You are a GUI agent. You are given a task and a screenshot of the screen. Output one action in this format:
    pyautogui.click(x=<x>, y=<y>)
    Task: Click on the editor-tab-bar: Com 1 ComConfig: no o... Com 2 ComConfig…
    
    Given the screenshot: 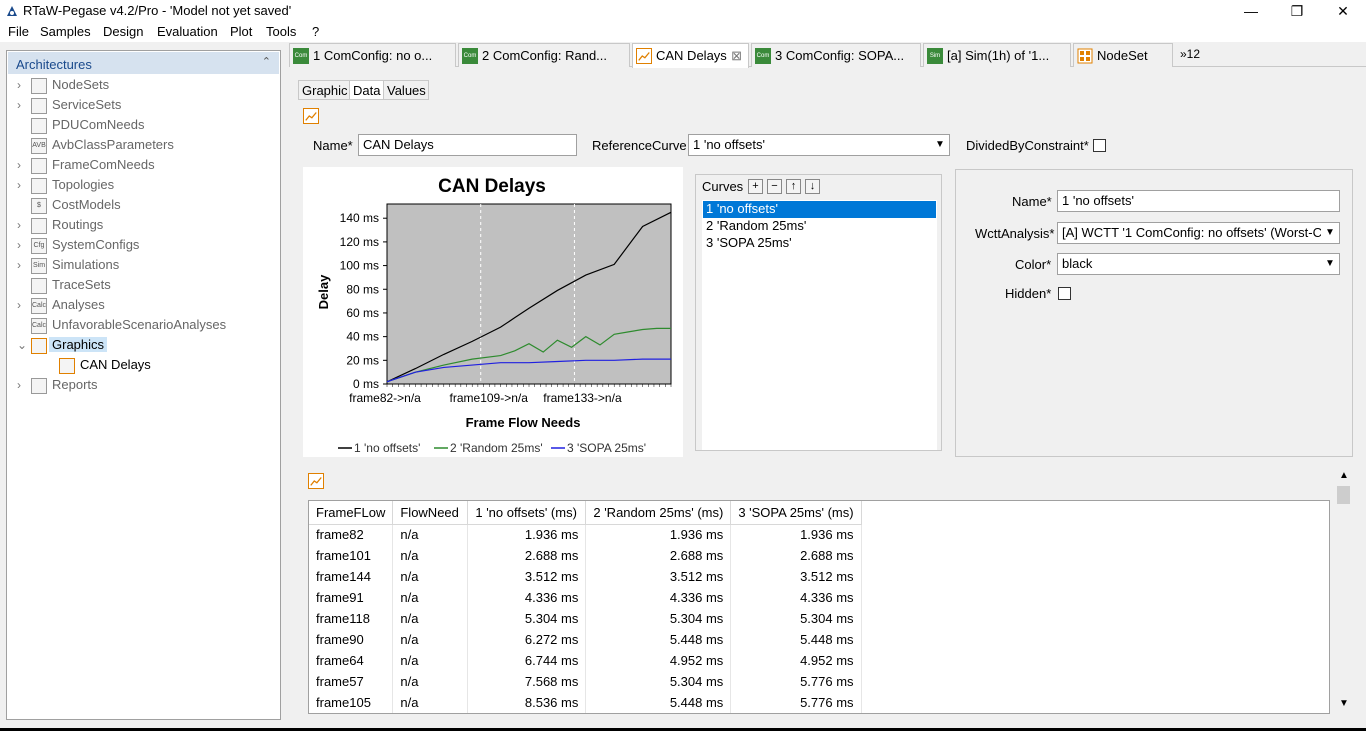 What is the action you would take?
    pyautogui.click(x=827, y=55)
    